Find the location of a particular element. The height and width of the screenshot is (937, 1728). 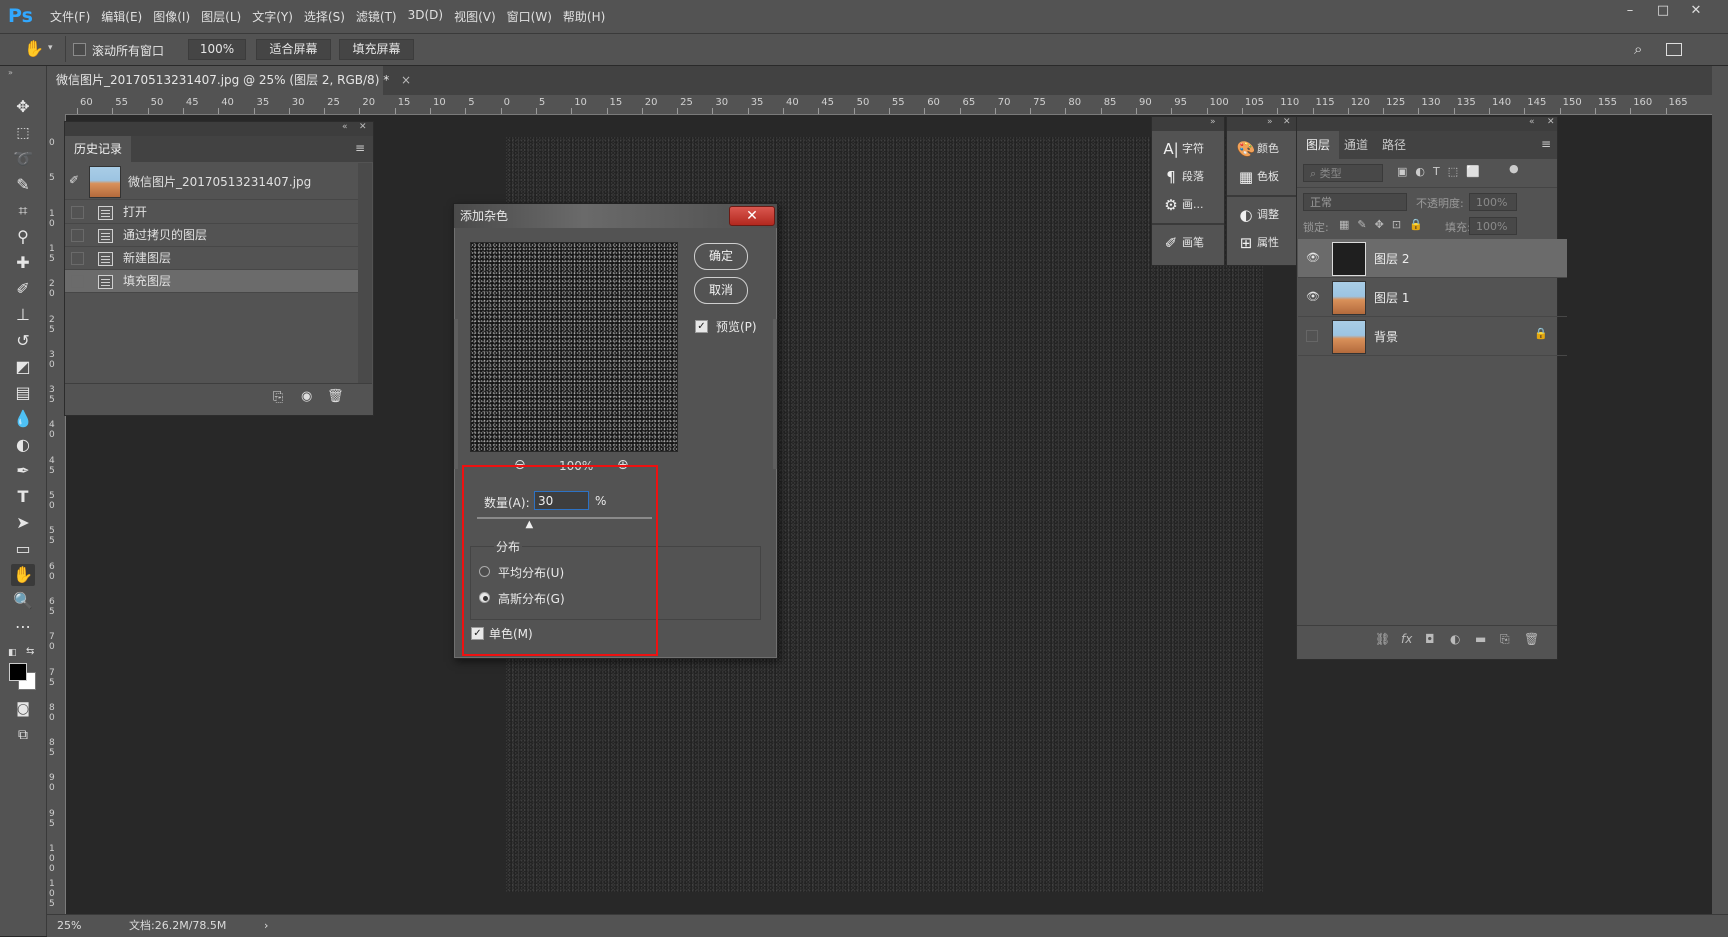

hidden-visibility-box is located at coordinates (1312, 336).